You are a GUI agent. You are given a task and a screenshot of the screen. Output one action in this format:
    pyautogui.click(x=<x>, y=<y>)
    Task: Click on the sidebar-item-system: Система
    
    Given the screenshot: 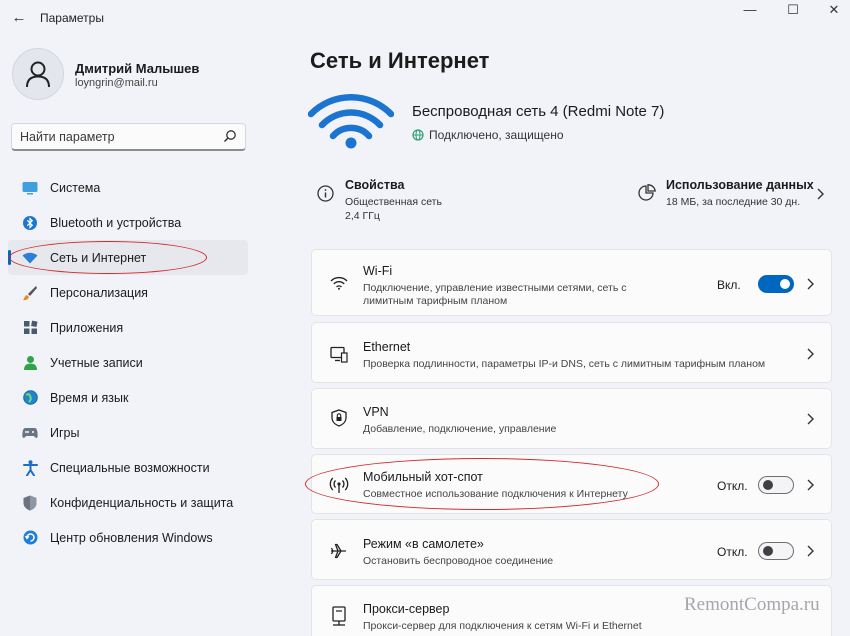 What is the action you would take?
    pyautogui.click(x=128, y=187)
    